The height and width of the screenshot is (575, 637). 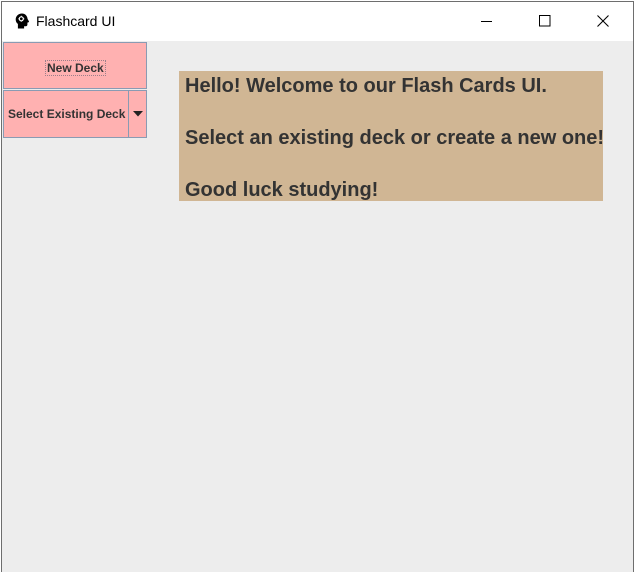 What do you see at coordinates (76, 21) in the screenshot?
I see `window-title: Flashcard UI` at bounding box center [76, 21].